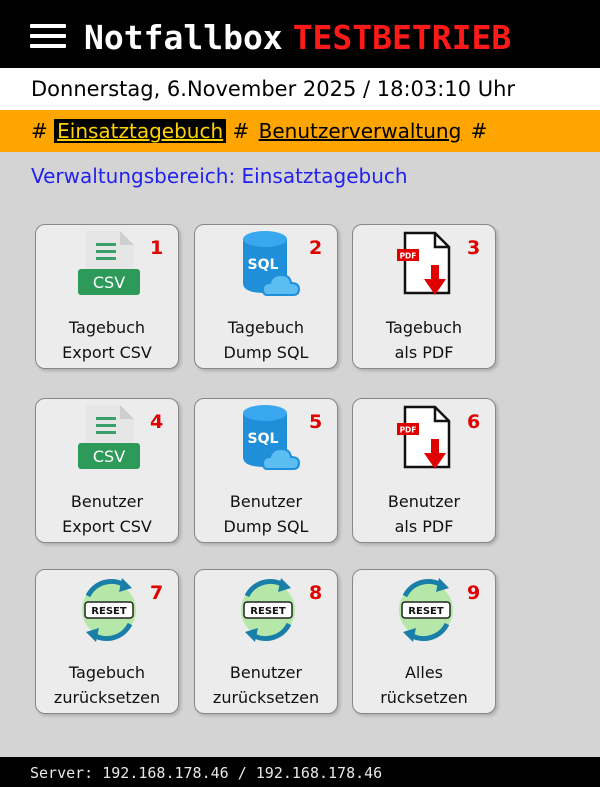  I want to click on app-title: Notfallbox TESTBETRIEB, so click(297, 38).